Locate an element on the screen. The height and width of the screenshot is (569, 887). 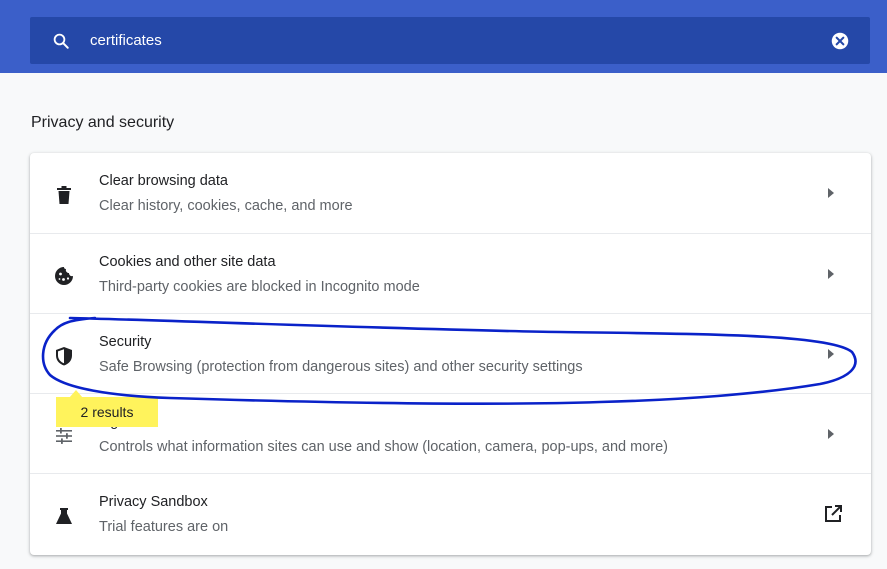
row-title: Clear browsing data is located at coordinates (163, 181).